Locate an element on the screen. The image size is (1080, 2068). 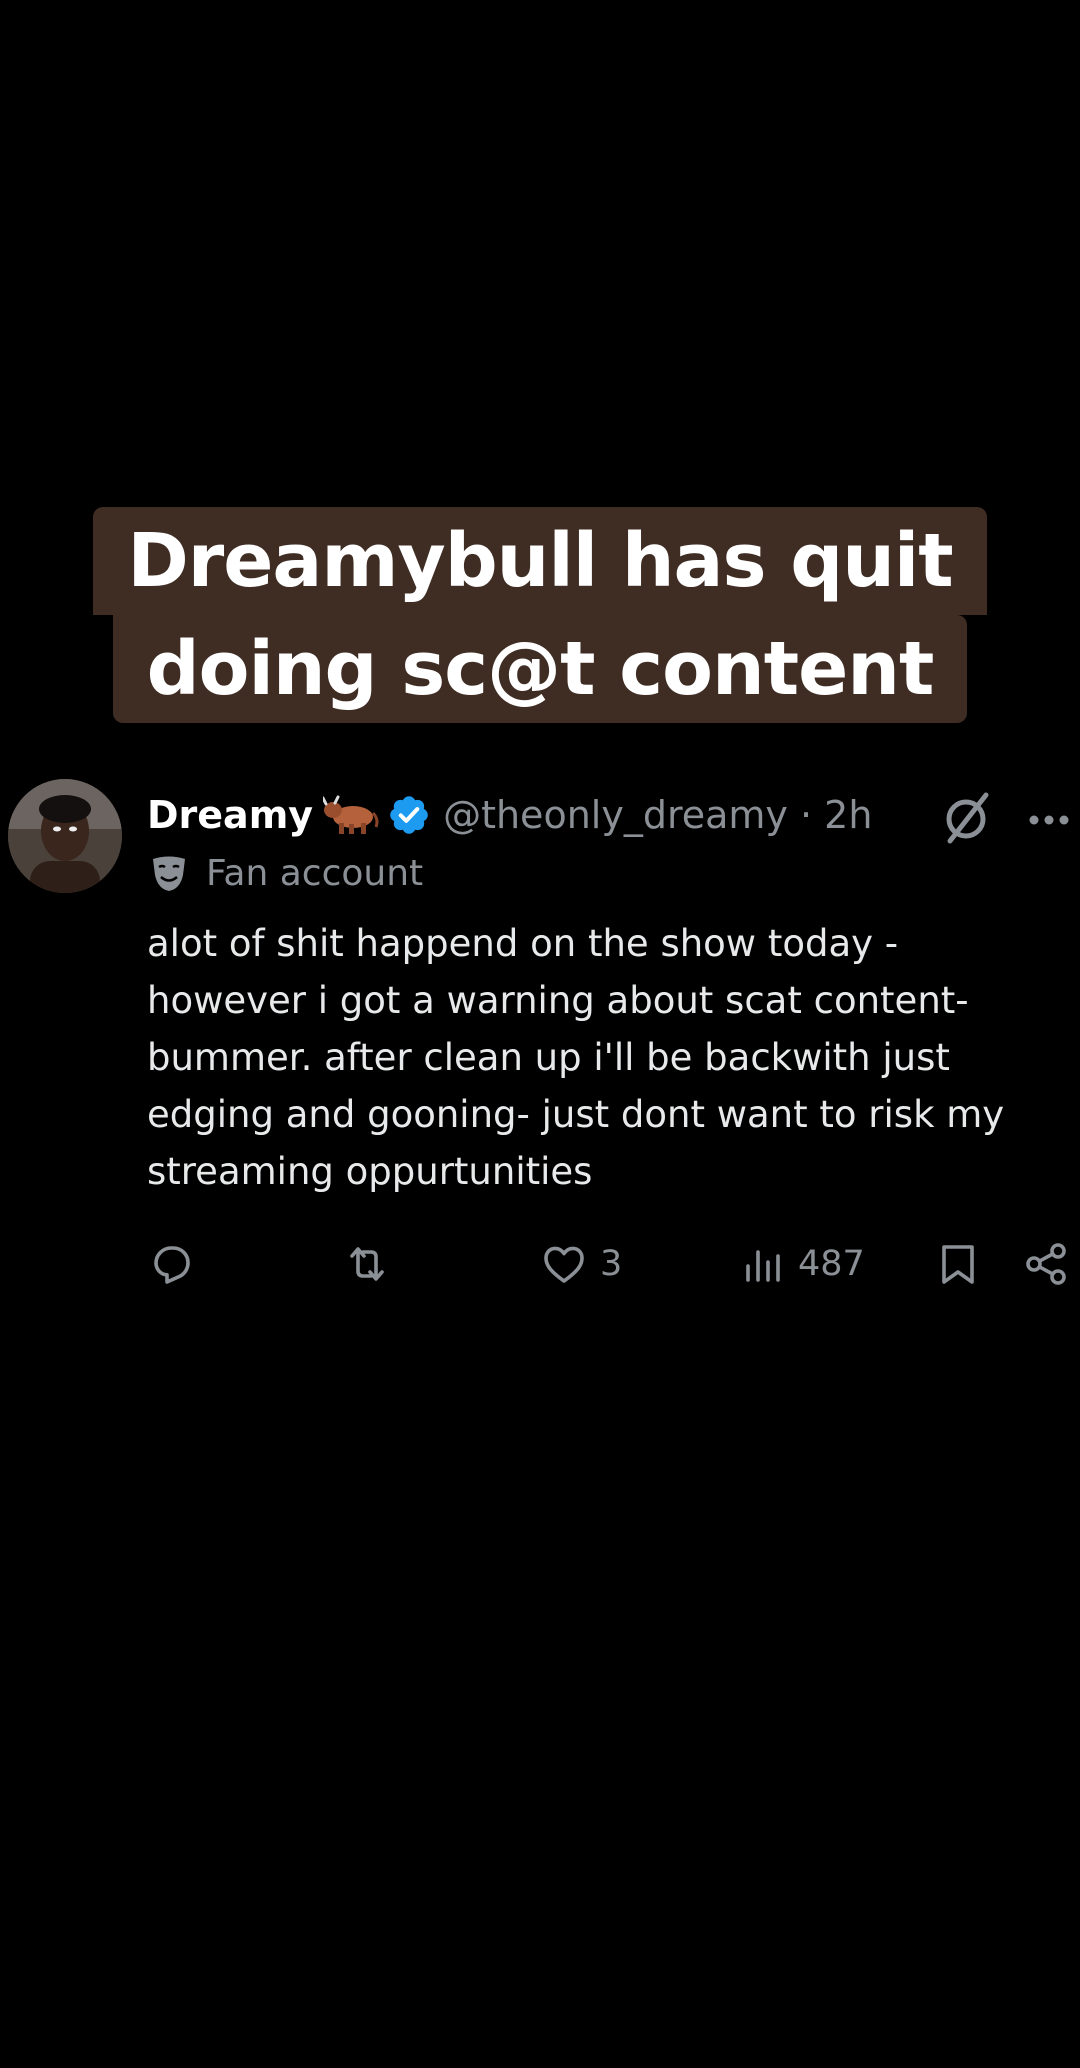
retweet-button is located at coordinates (367, 1264).